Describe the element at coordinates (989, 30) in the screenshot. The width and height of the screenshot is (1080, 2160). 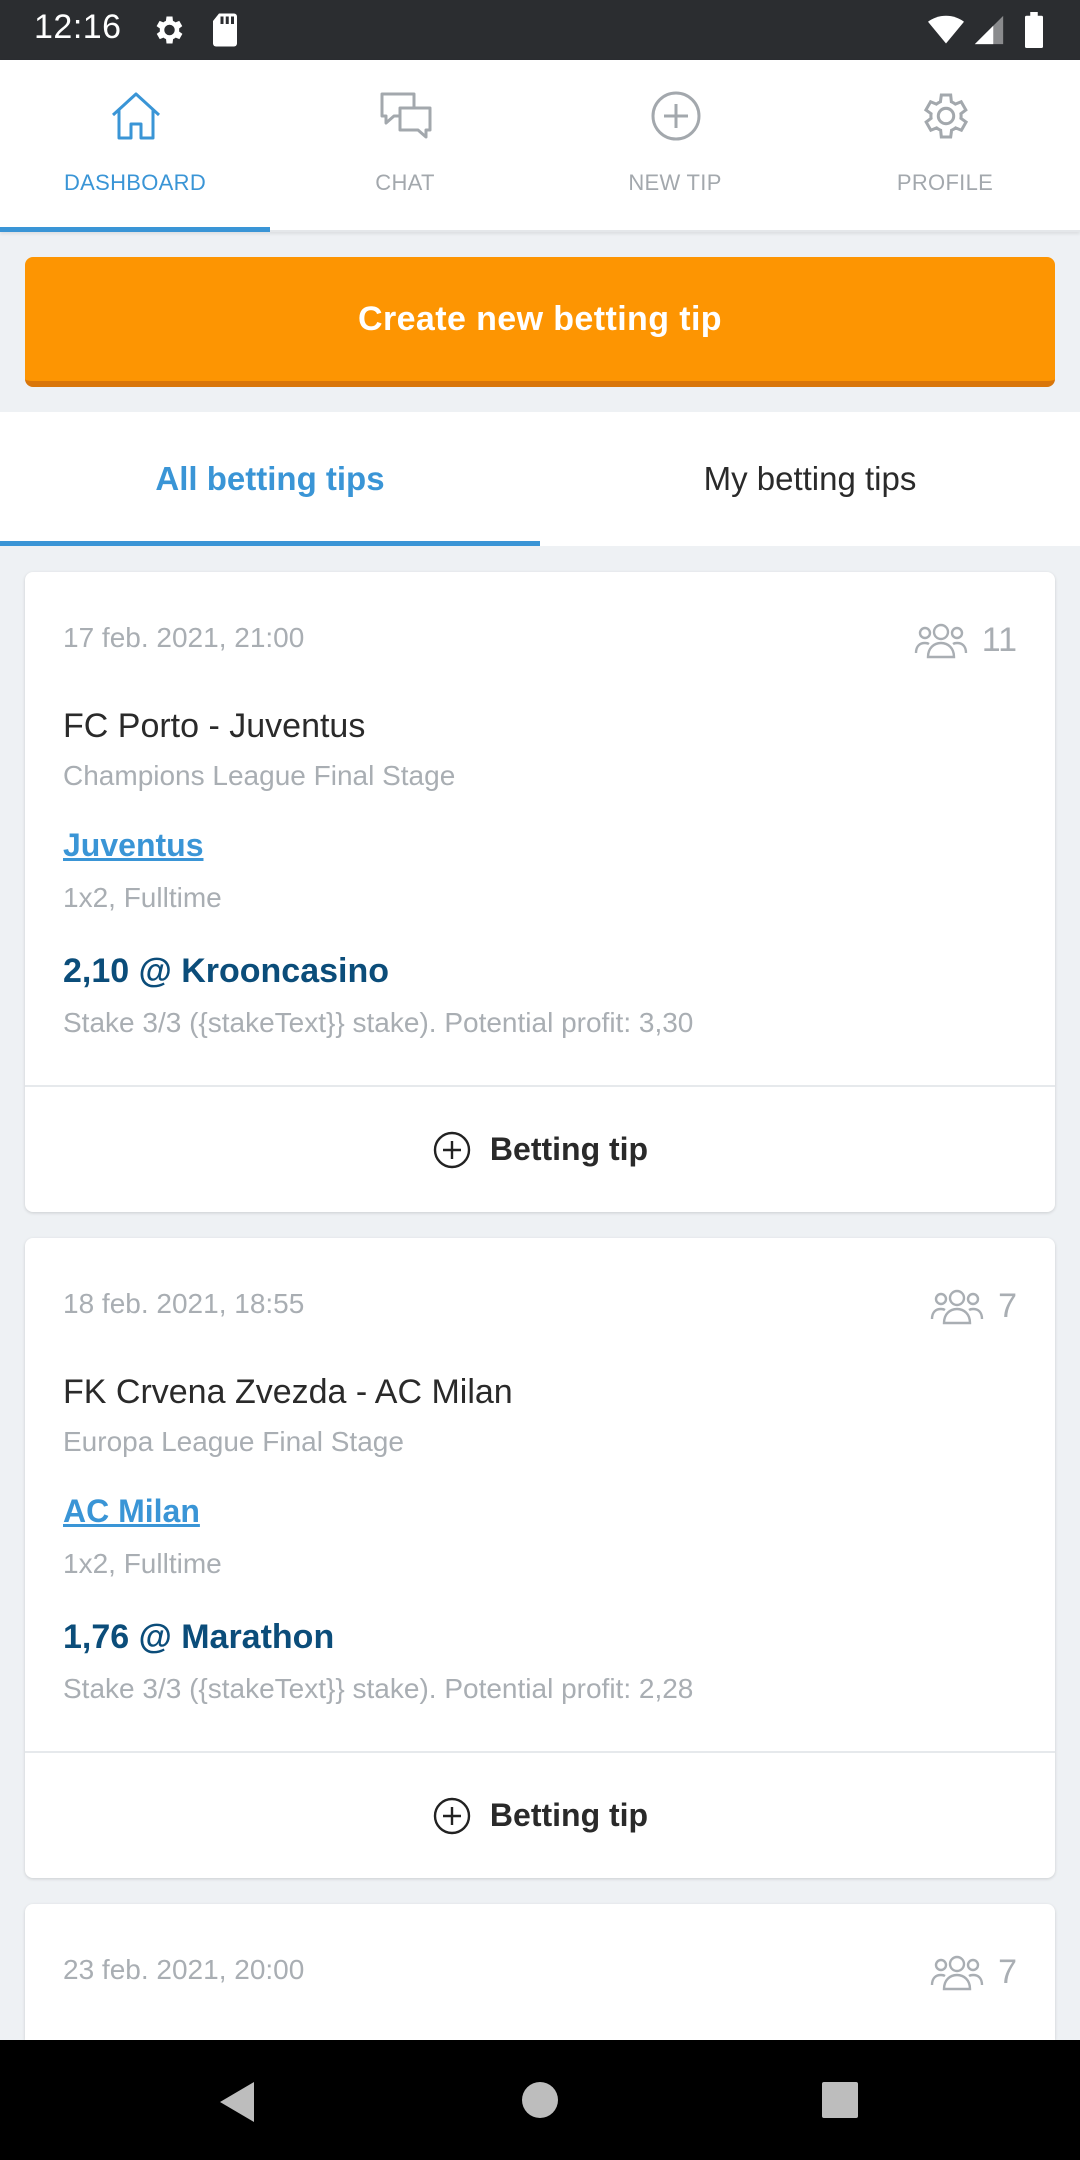
I see `signal-icon` at that location.